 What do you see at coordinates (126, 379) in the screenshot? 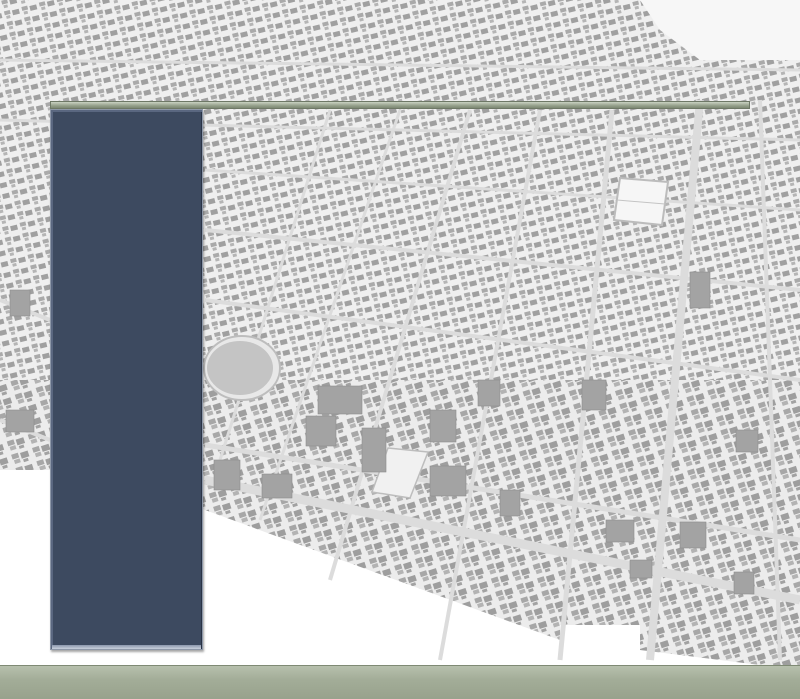
I see `side-panel` at bounding box center [126, 379].